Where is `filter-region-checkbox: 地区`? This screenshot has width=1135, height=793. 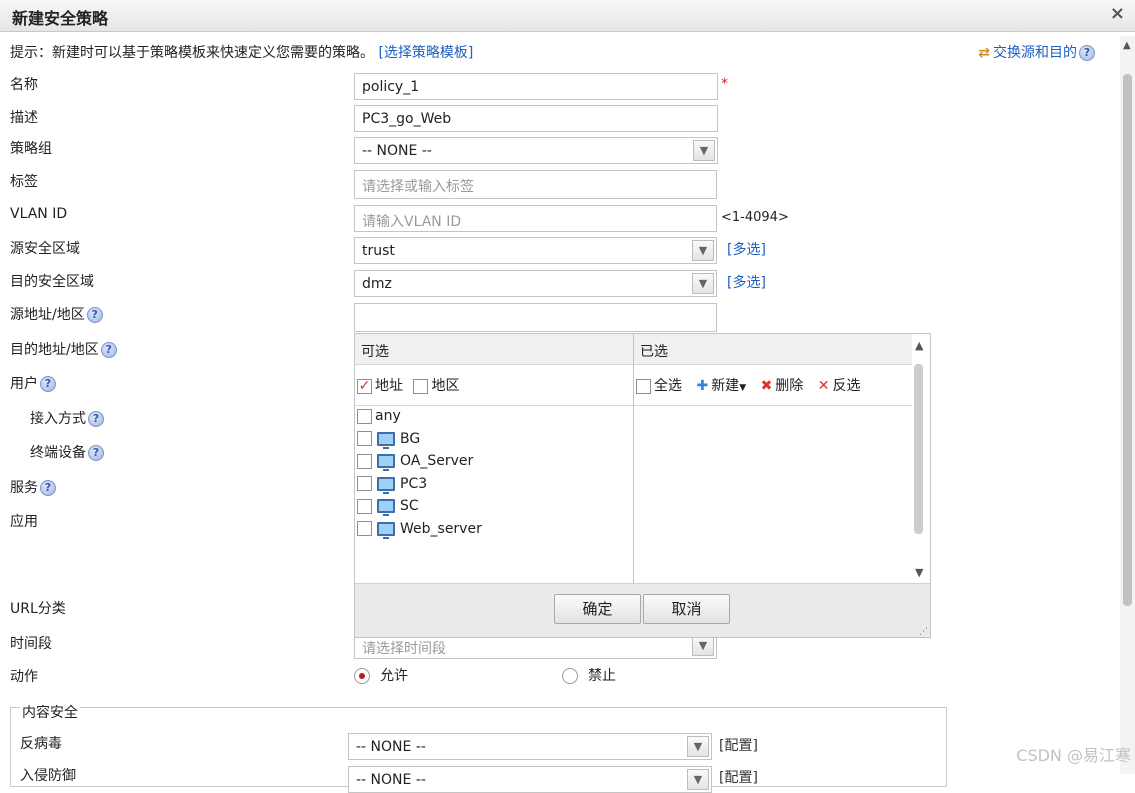
filter-region-checkbox: 地区 is located at coordinates (436, 386).